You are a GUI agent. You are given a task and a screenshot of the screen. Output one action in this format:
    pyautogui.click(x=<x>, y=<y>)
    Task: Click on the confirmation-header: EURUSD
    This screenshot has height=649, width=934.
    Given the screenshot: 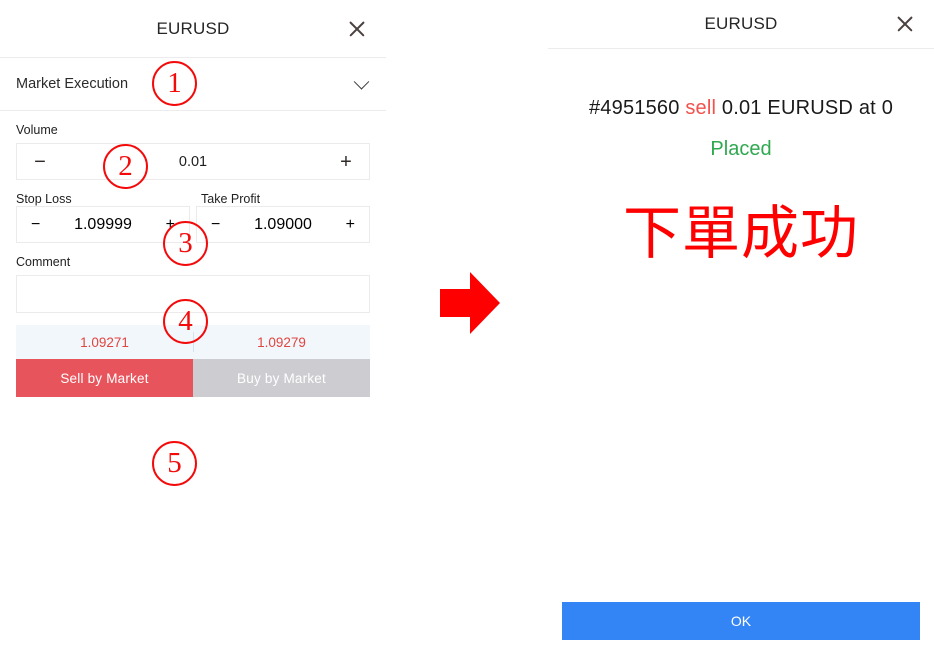 What is the action you would take?
    pyautogui.click(x=741, y=24)
    